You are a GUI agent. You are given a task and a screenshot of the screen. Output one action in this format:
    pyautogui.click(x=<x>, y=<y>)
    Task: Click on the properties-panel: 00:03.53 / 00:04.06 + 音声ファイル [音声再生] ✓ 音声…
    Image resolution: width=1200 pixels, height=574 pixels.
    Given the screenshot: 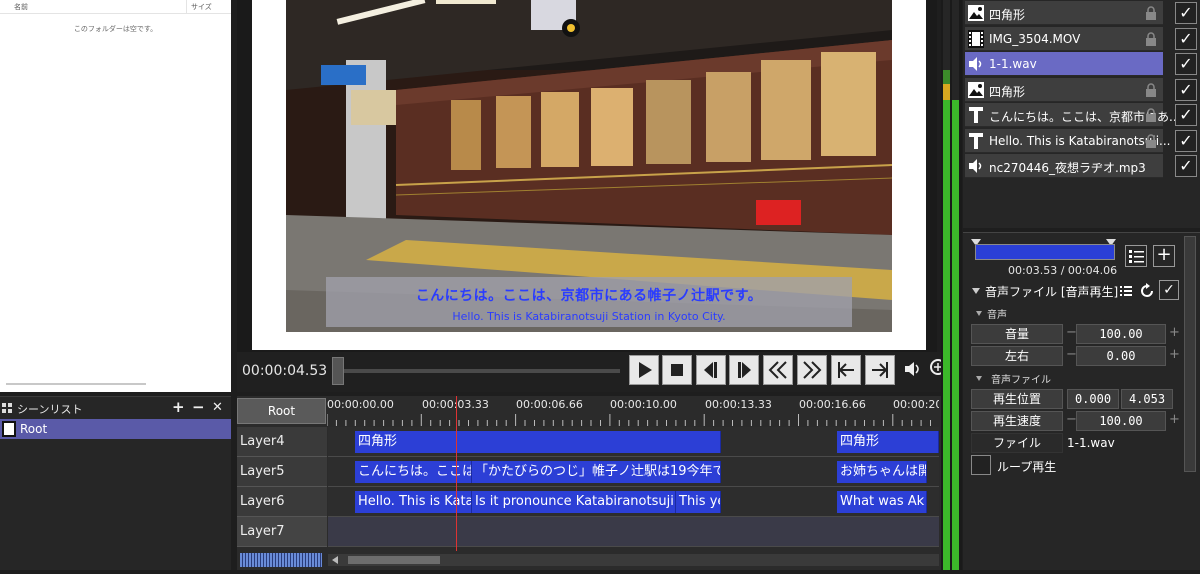 What is the action you would take?
    pyautogui.click(x=1081, y=401)
    